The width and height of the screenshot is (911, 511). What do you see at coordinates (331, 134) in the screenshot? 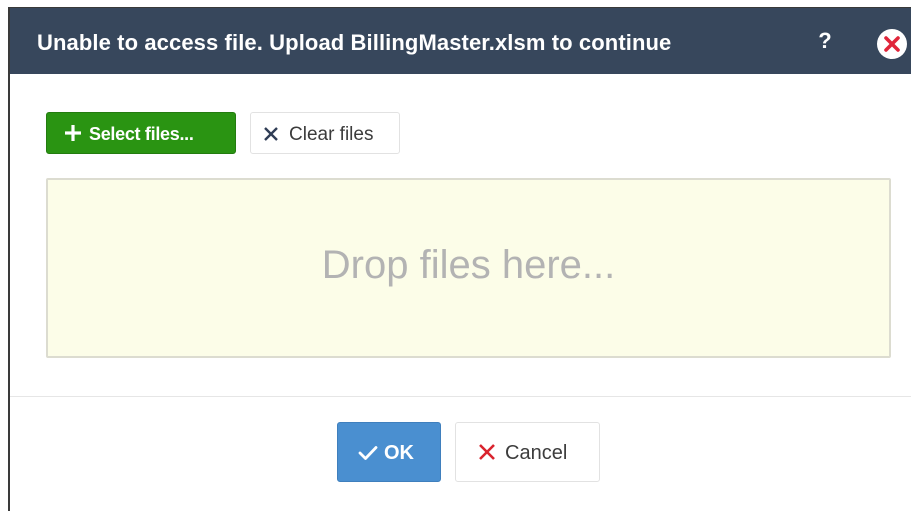
I see `clear-files-label: Clear files` at bounding box center [331, 134].